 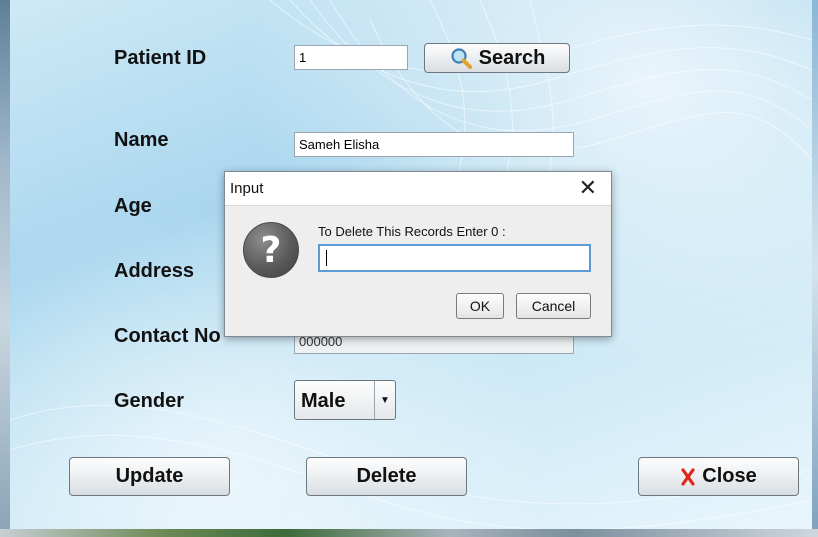 I want to click on gender-select: Male ▼, so click(x=345, y=400).